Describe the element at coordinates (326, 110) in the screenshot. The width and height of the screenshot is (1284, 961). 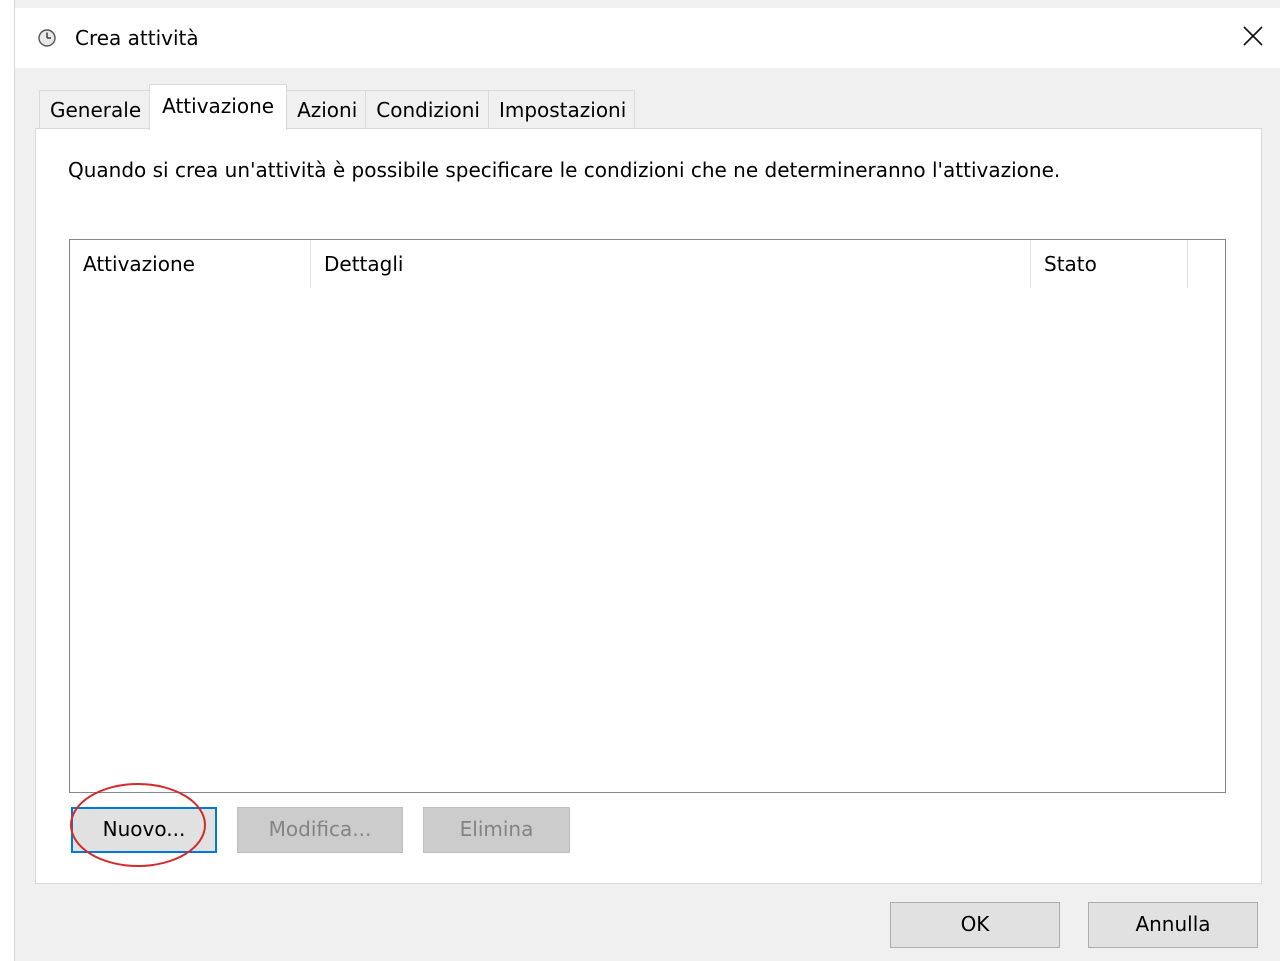
I see `tab-azioni: Azioni` at that location.